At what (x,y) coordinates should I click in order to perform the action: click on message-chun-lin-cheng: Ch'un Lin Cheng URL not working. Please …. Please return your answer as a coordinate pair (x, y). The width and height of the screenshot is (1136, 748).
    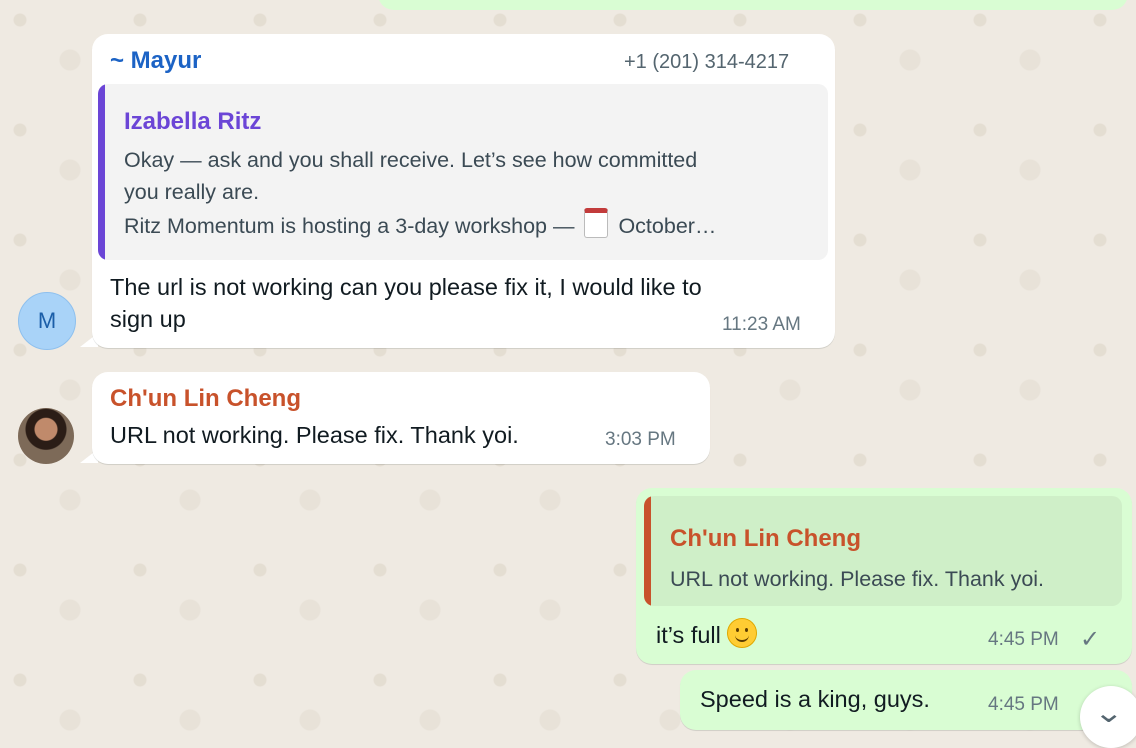
    Looking at the image, I should click on (401, 418).